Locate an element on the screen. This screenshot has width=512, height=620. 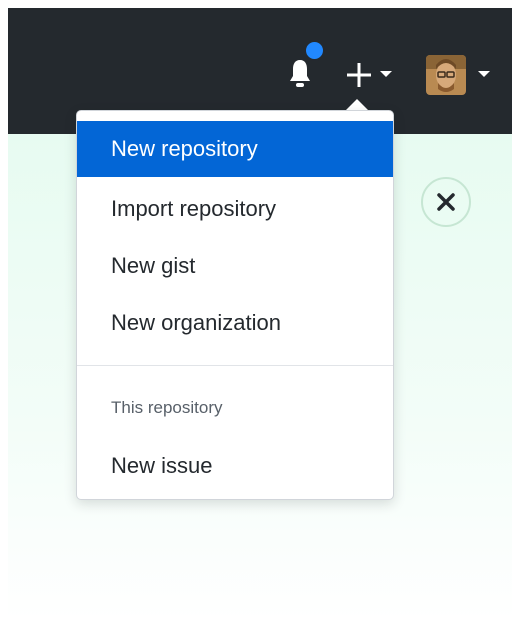
menu-item-new-issue: New issue is located at coordinates (235, 466).